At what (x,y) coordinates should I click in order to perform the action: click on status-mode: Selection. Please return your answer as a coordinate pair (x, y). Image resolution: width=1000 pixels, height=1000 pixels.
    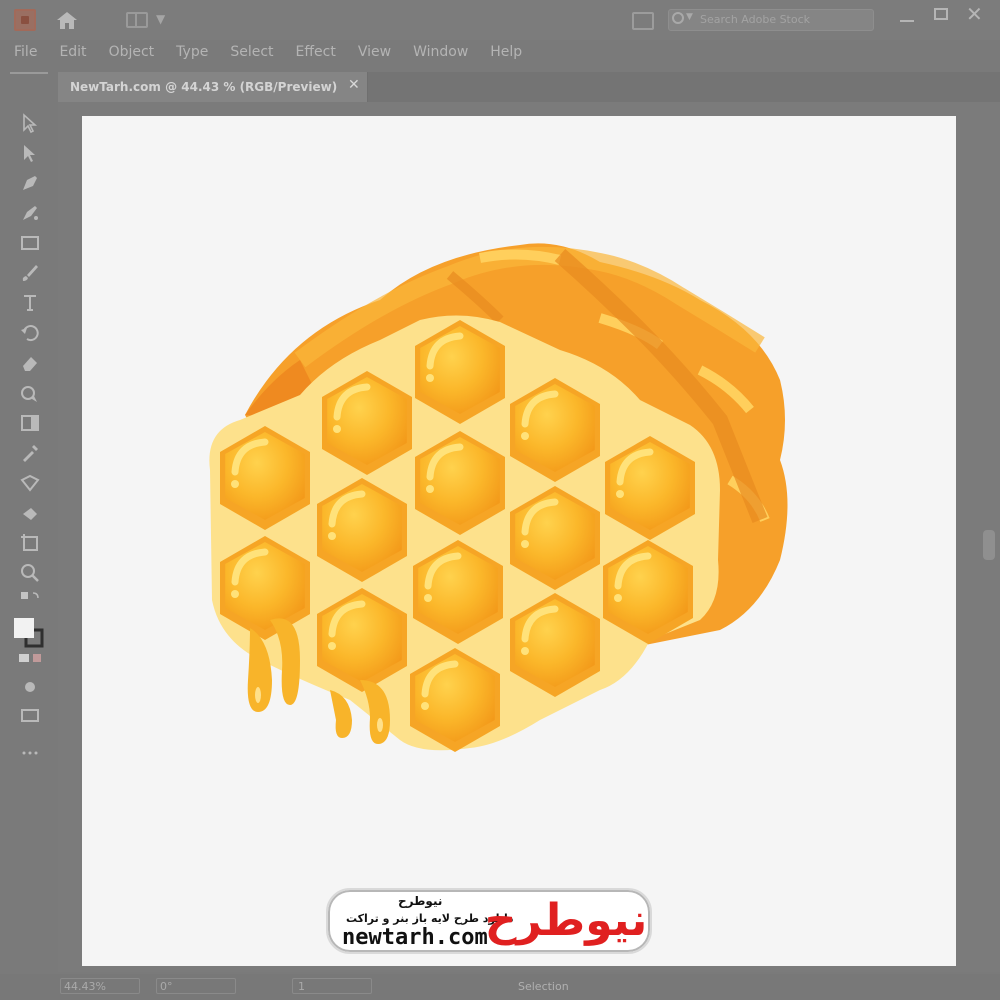
    Looking at the image, I should click on (543, 986).